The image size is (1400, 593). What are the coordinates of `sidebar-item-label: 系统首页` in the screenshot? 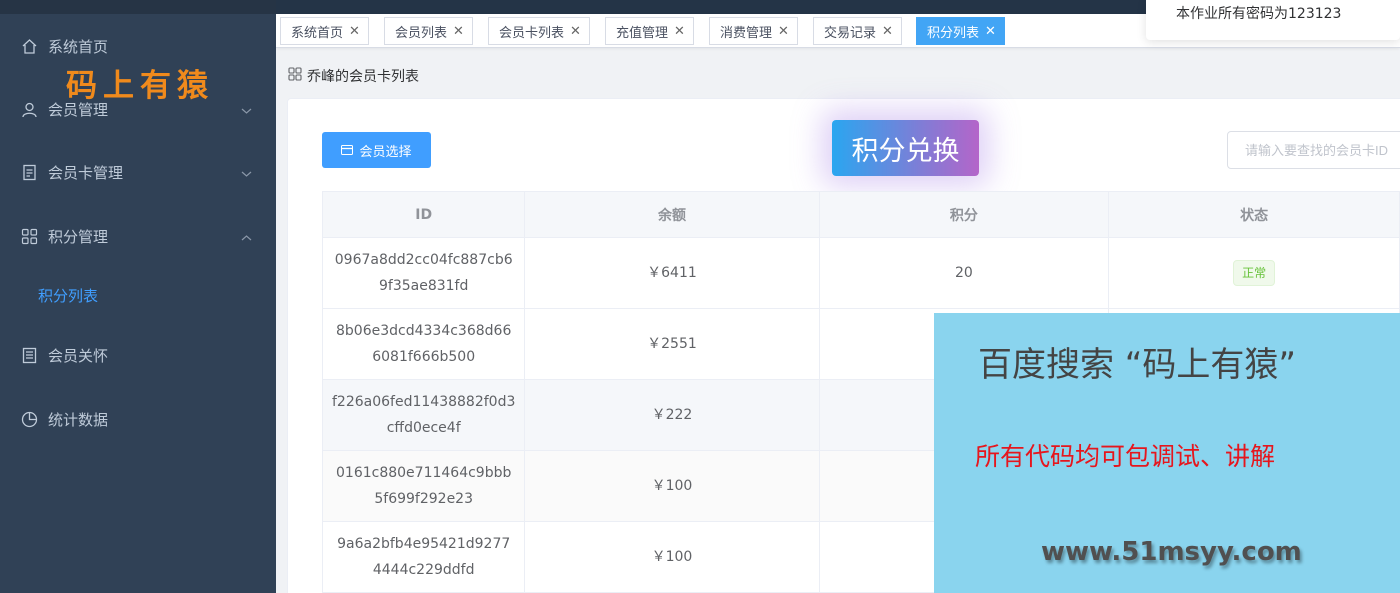 It's located at (78, 46).